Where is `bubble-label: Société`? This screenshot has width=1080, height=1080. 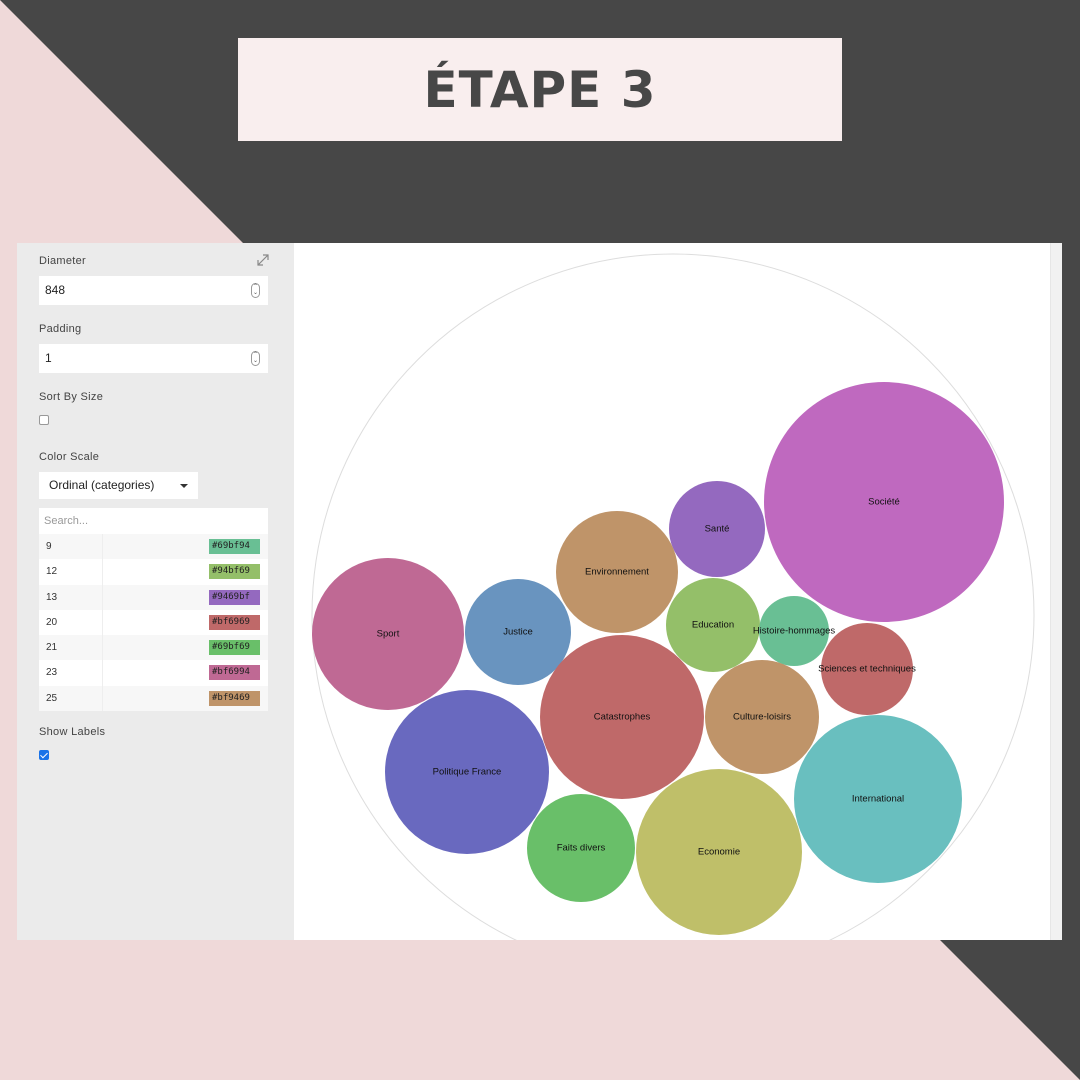
bubble-label: Société is located at coordinates (884, 502).